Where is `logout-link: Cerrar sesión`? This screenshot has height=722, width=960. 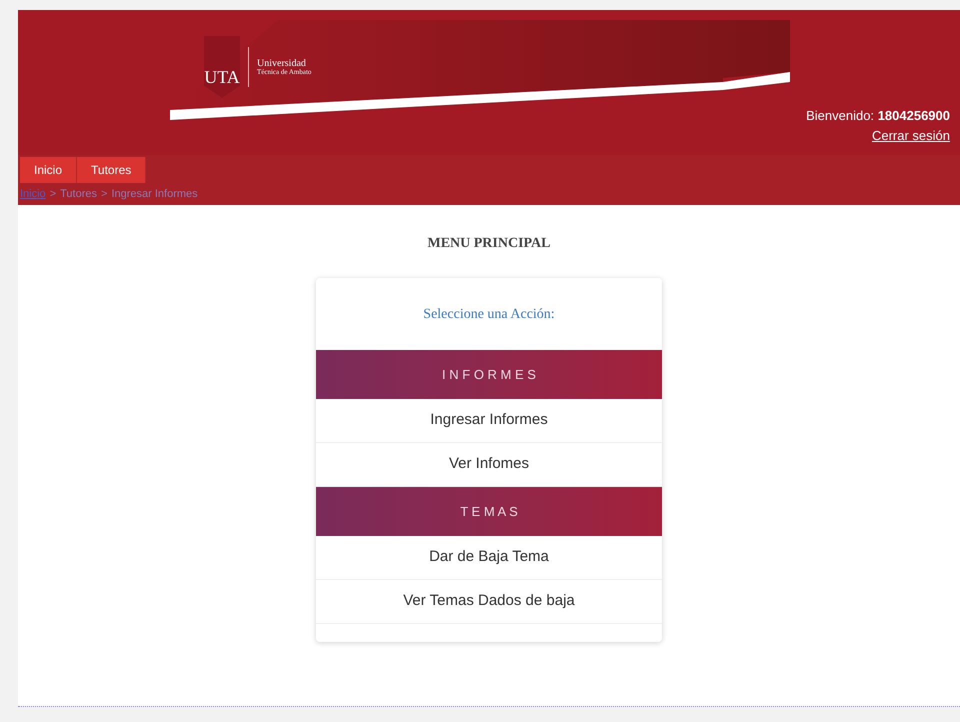
logout-link: Cerrar sesión is located at coordinates (911, 135).